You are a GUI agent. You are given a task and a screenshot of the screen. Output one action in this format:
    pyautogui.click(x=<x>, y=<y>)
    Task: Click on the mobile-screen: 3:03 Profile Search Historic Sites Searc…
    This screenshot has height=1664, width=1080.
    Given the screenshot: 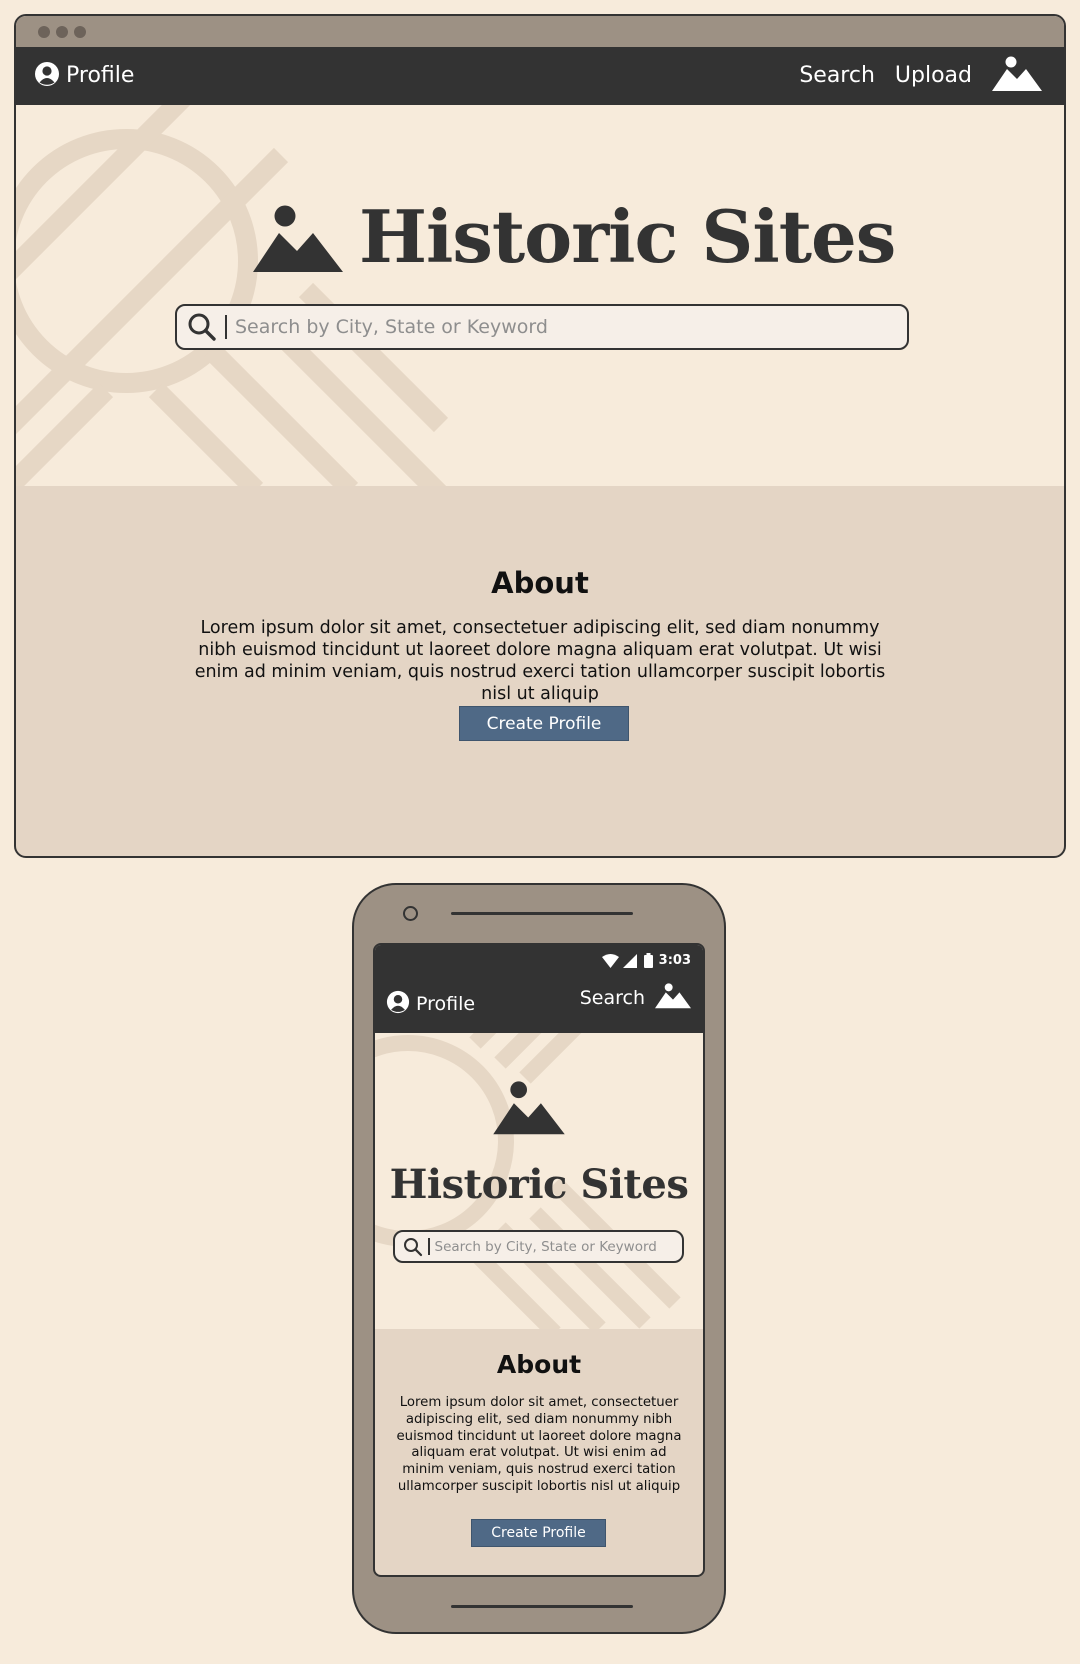 What is the action you would take?
    pyautogui.click(x=539, y=1260)
    